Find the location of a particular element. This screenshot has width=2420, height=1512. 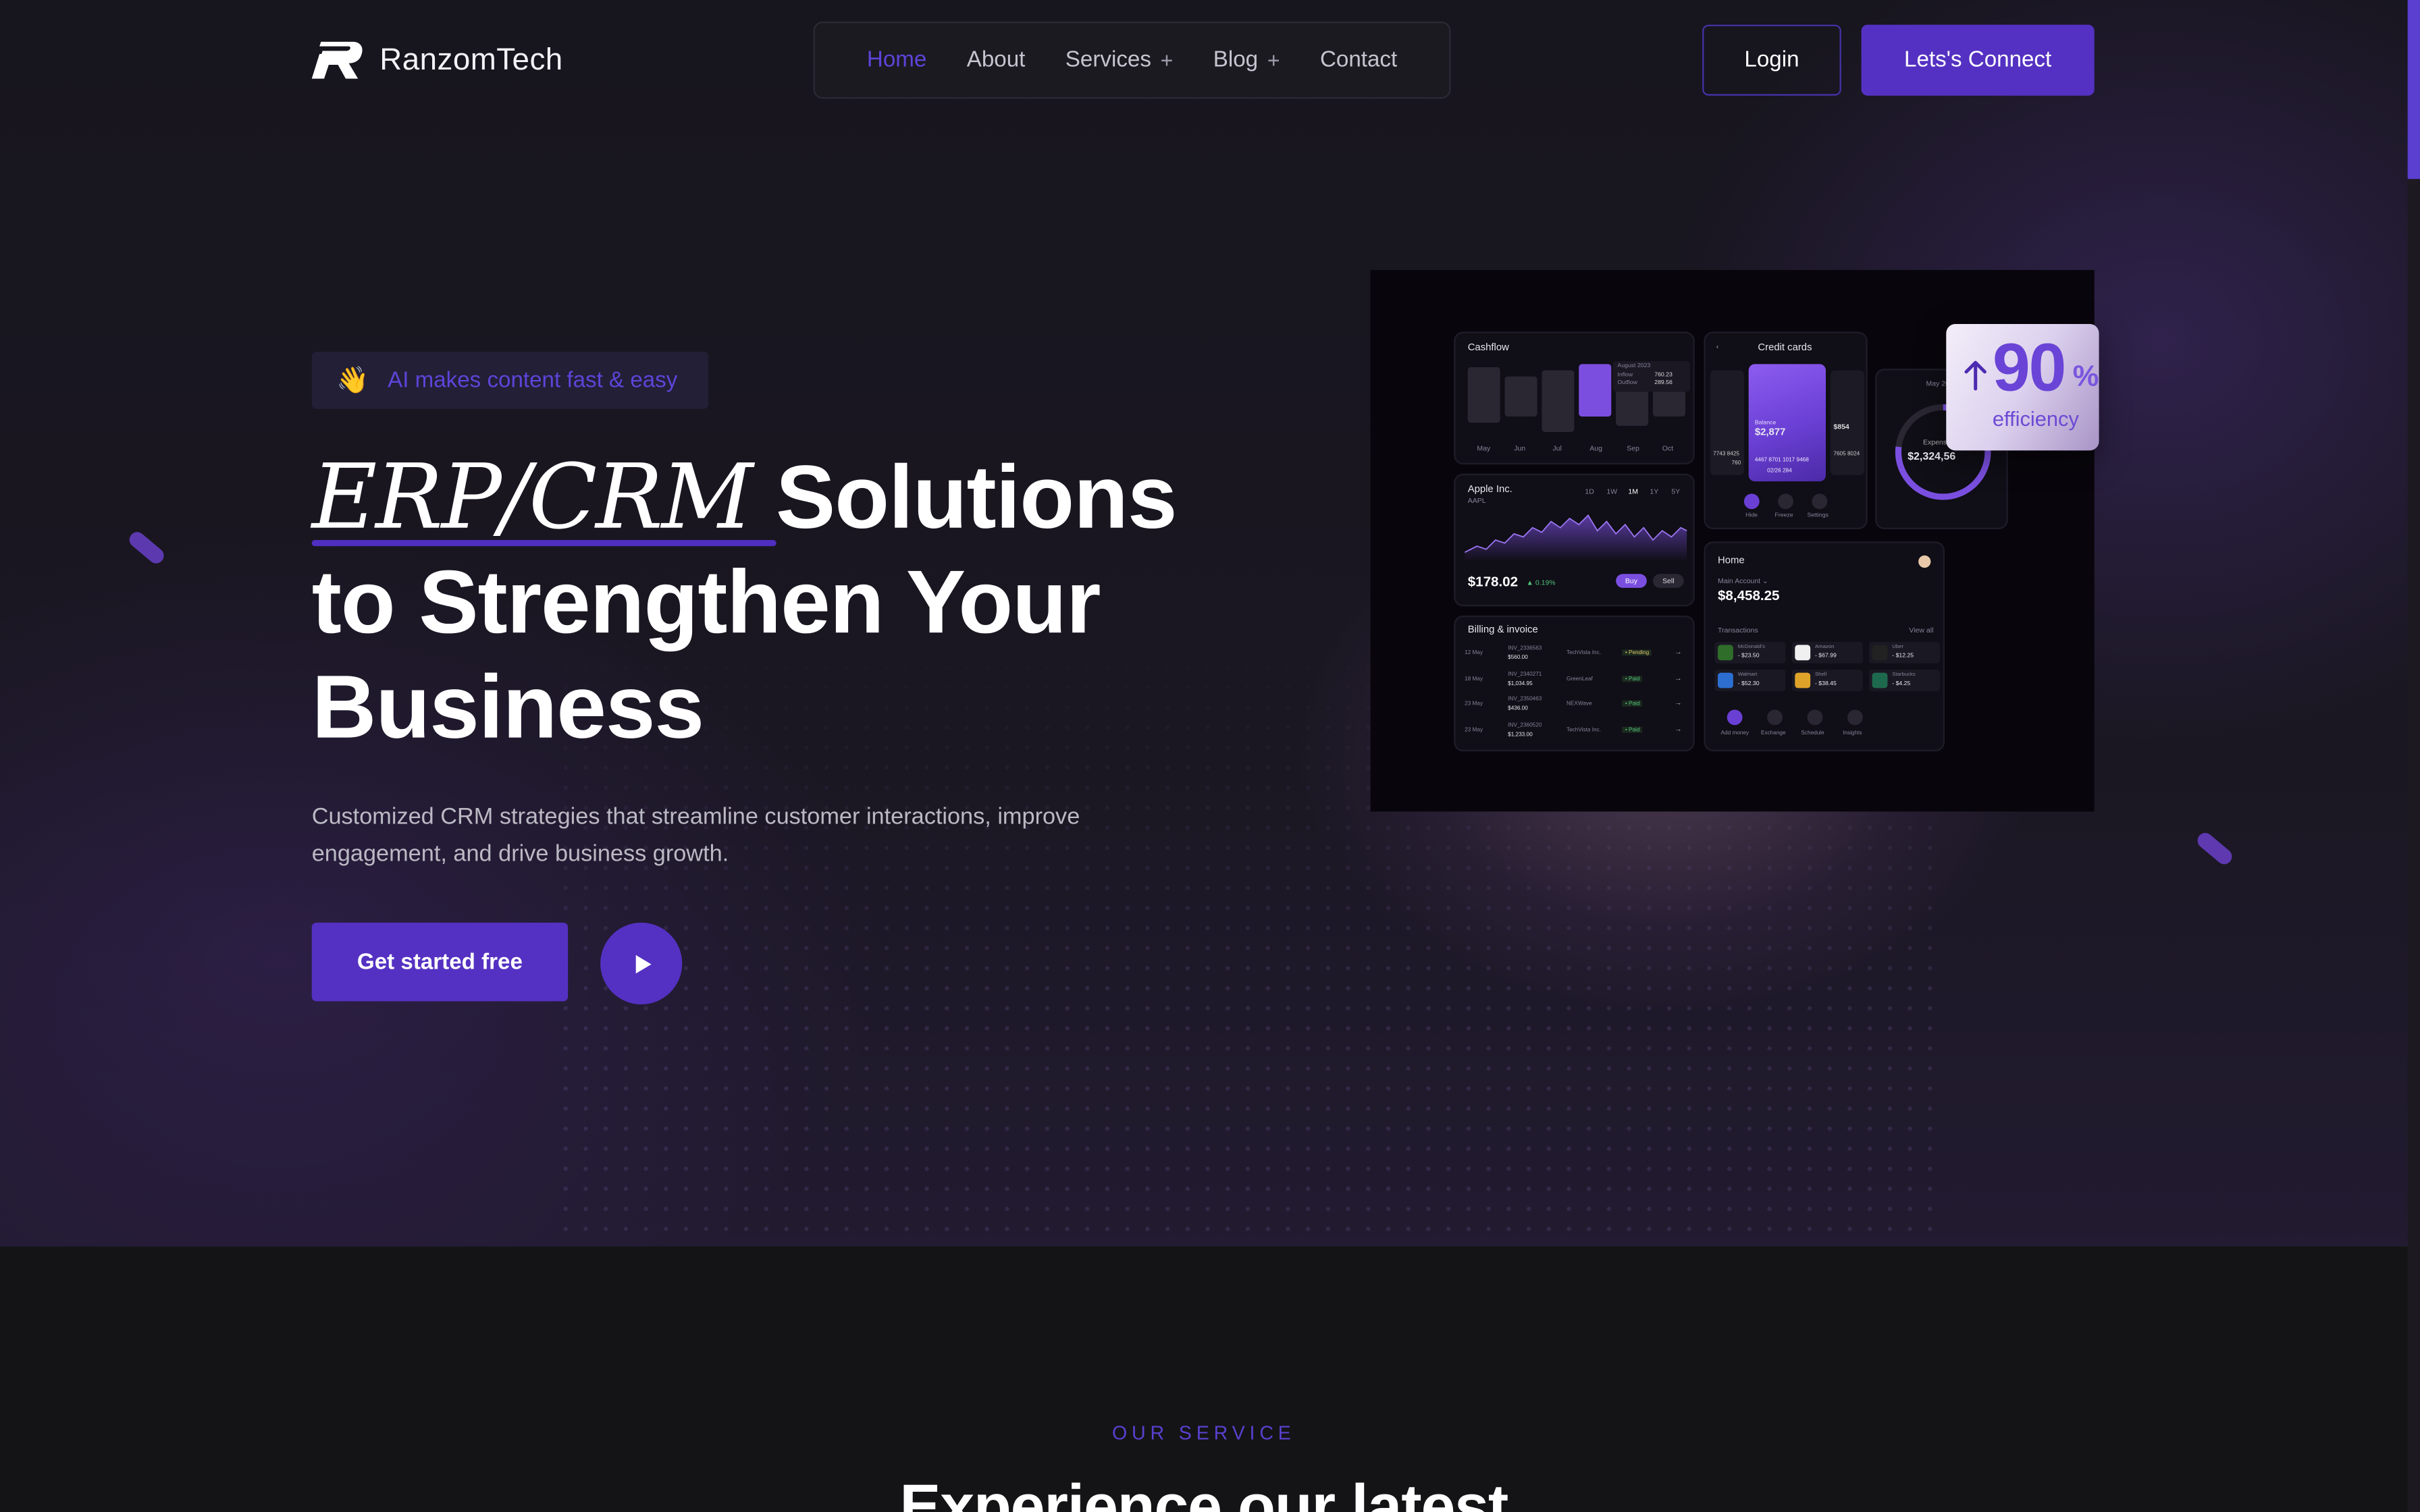

efficiency-label: efficiency is located at coordinates (2035, 419).